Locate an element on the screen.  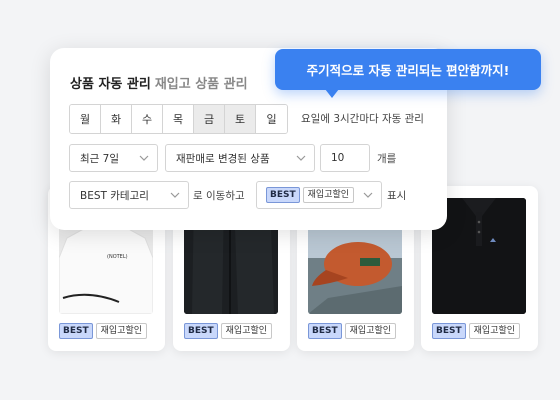
count-input: 10 is located at coordinates (345, 158).